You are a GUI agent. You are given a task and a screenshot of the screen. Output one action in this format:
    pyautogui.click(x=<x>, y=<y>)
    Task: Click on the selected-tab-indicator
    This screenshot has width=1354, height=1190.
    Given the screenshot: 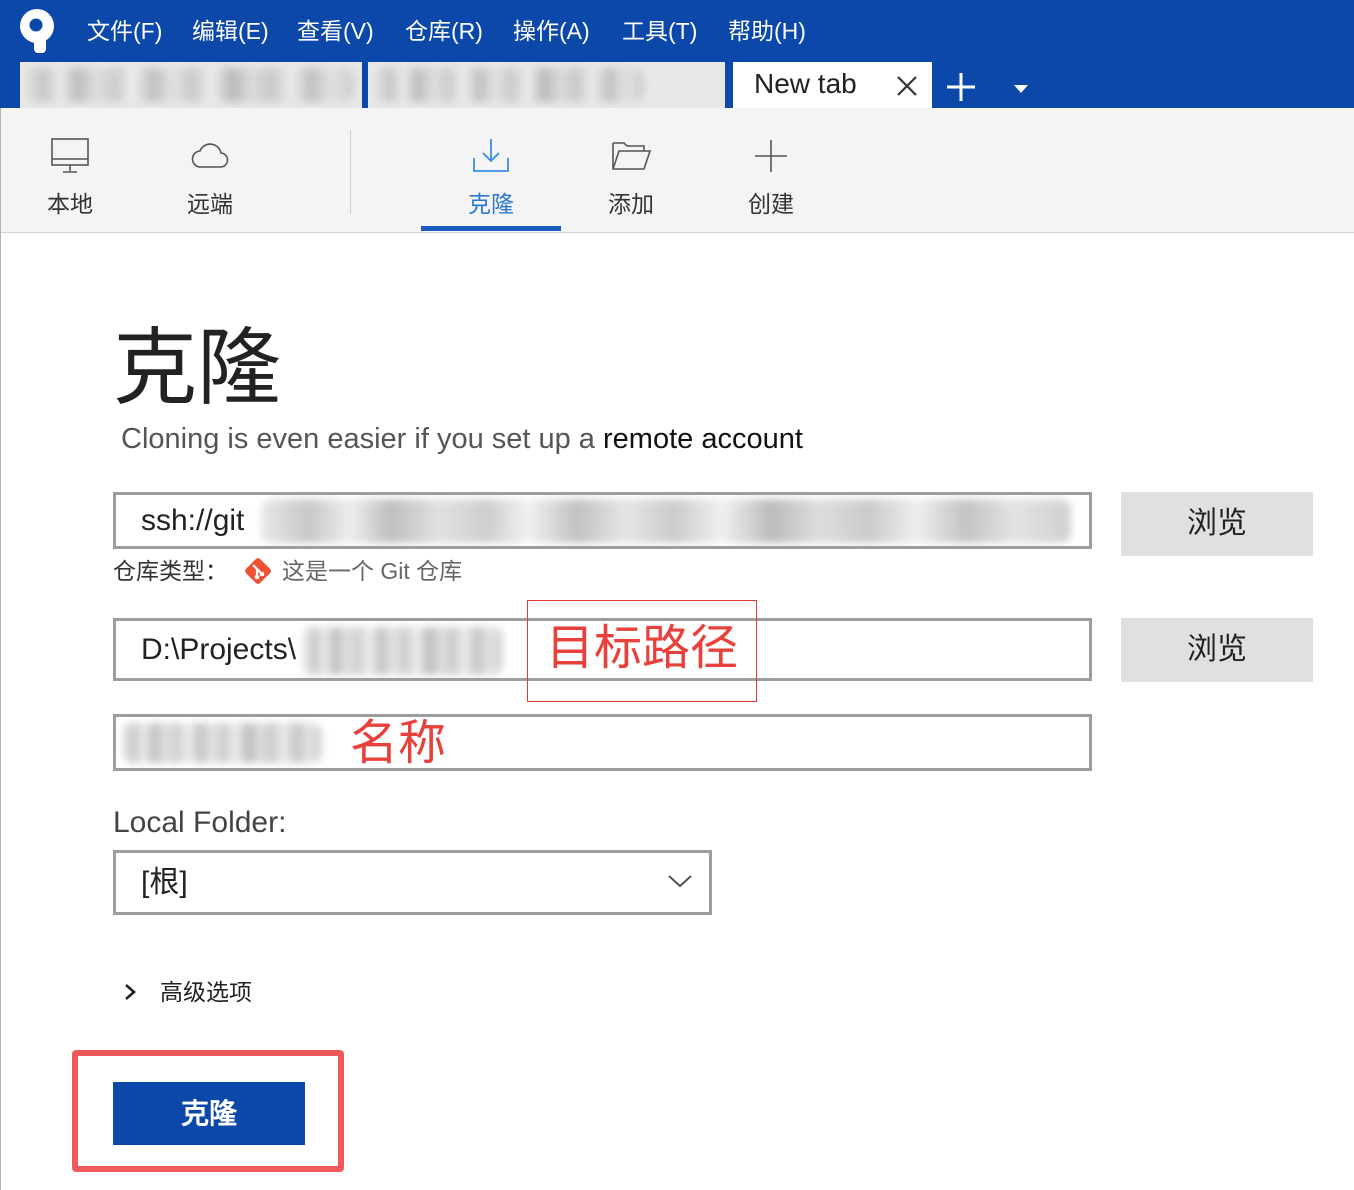 What is the action you would take?
    pyautogui.click(x=491, y=228)
    